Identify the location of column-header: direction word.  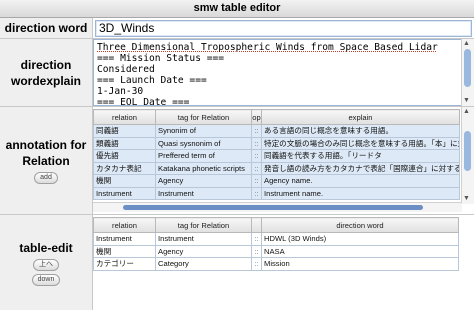
(360, 225).